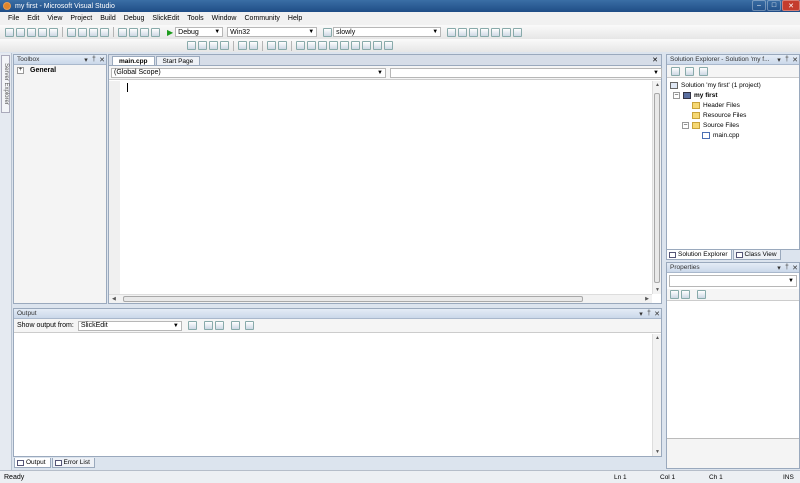 This screenshot has width=800, height=483. What do you see at coordinates (32, 463) in the screenshot?
I see `tab-output: Output` at bounding box center [32, 463].